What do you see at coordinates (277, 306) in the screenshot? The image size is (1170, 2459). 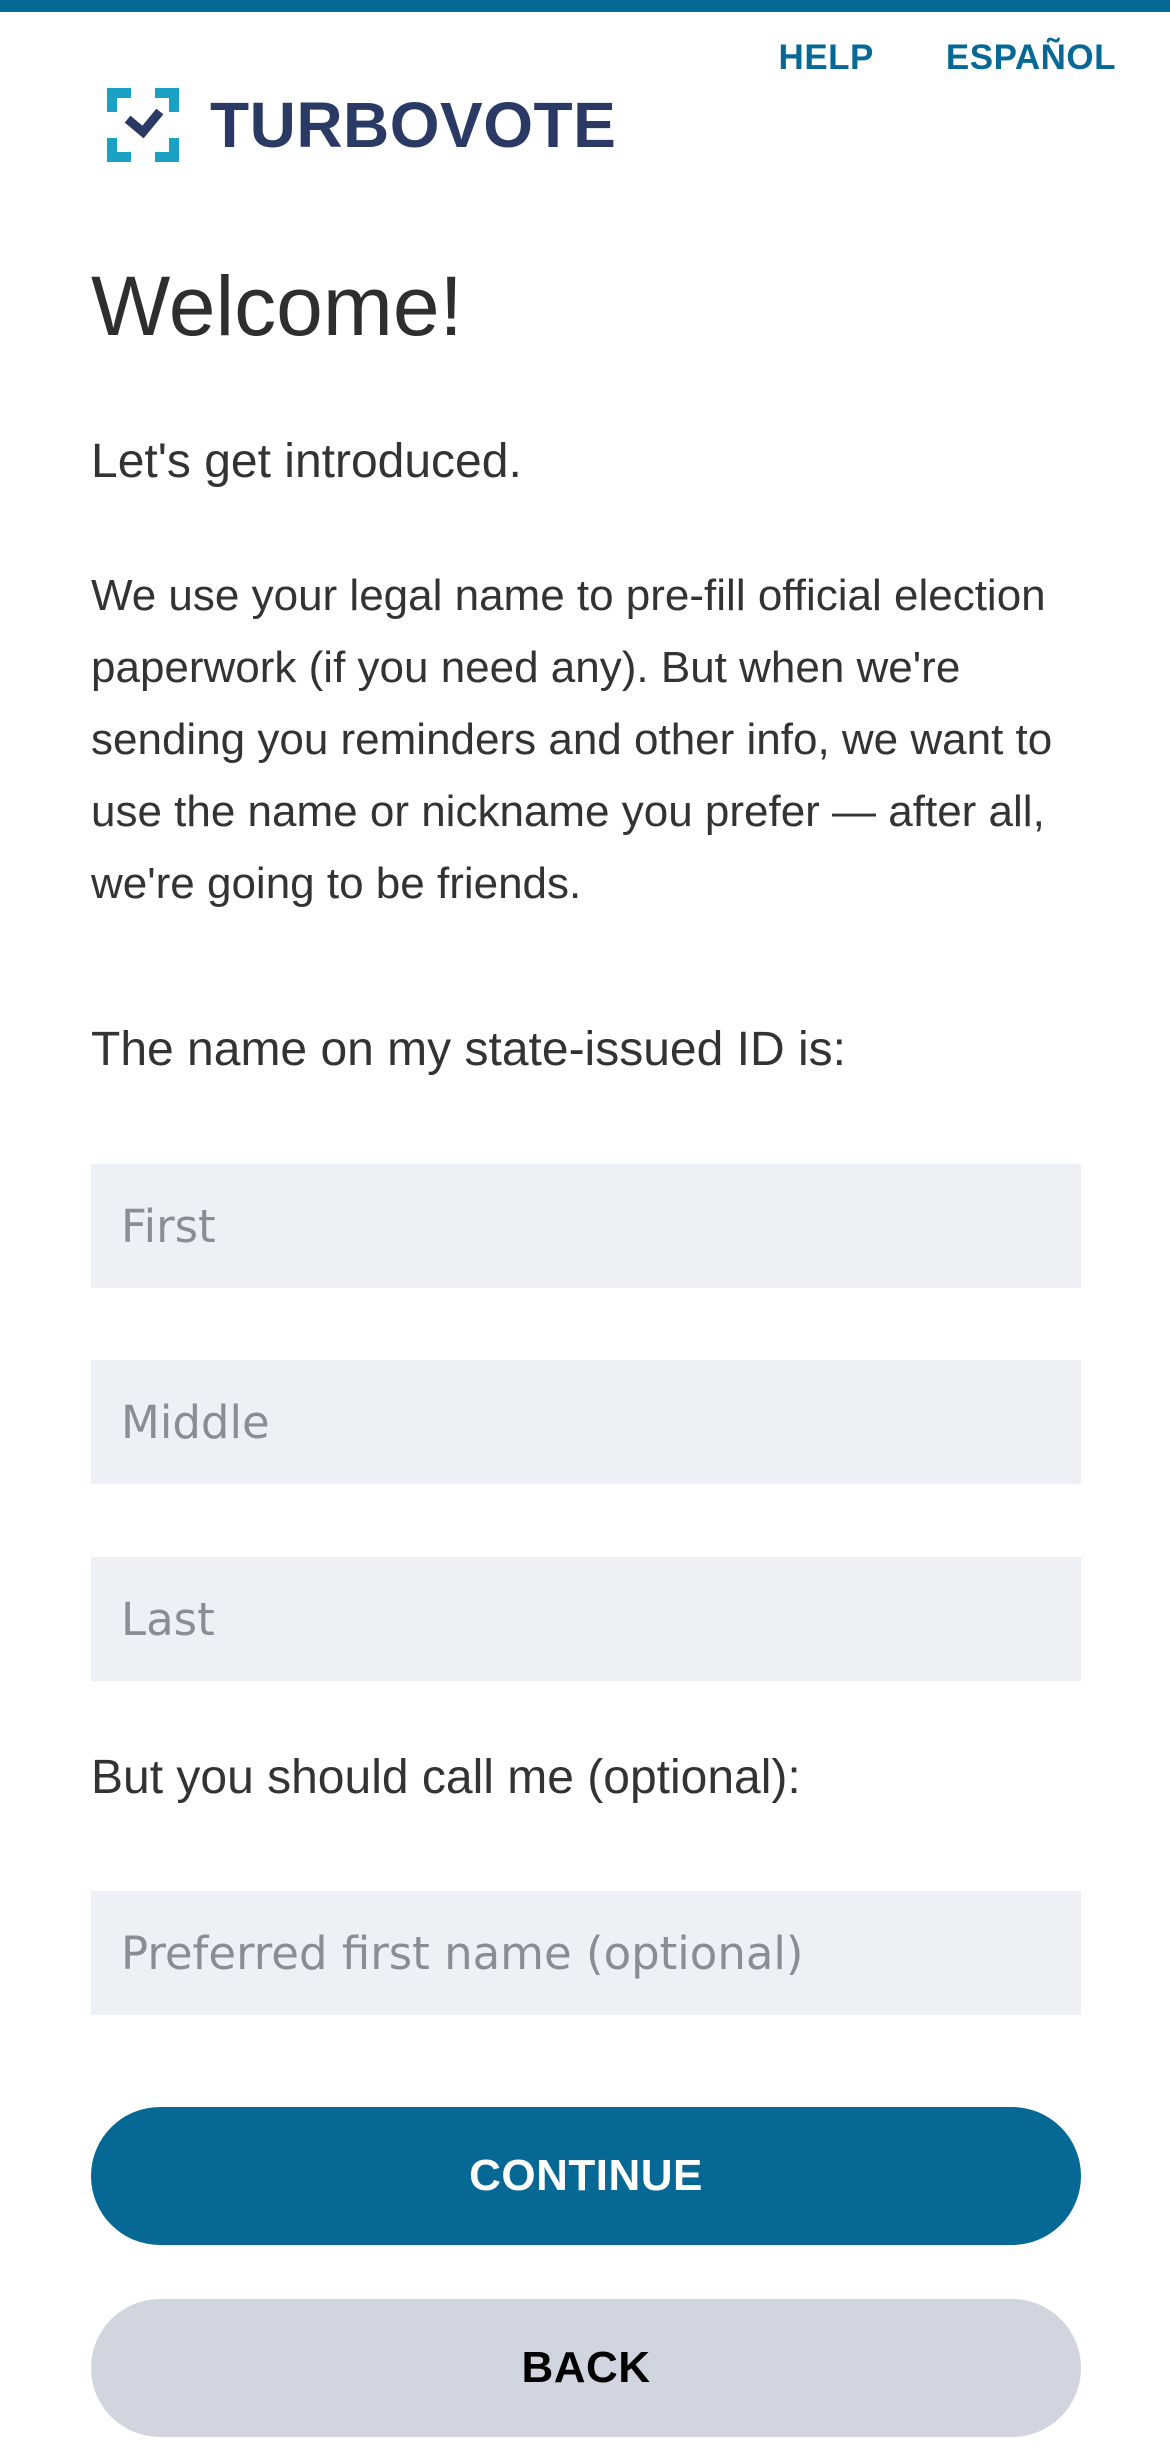 I see `page-title: Welcome!` at bounding box center [277, 306].